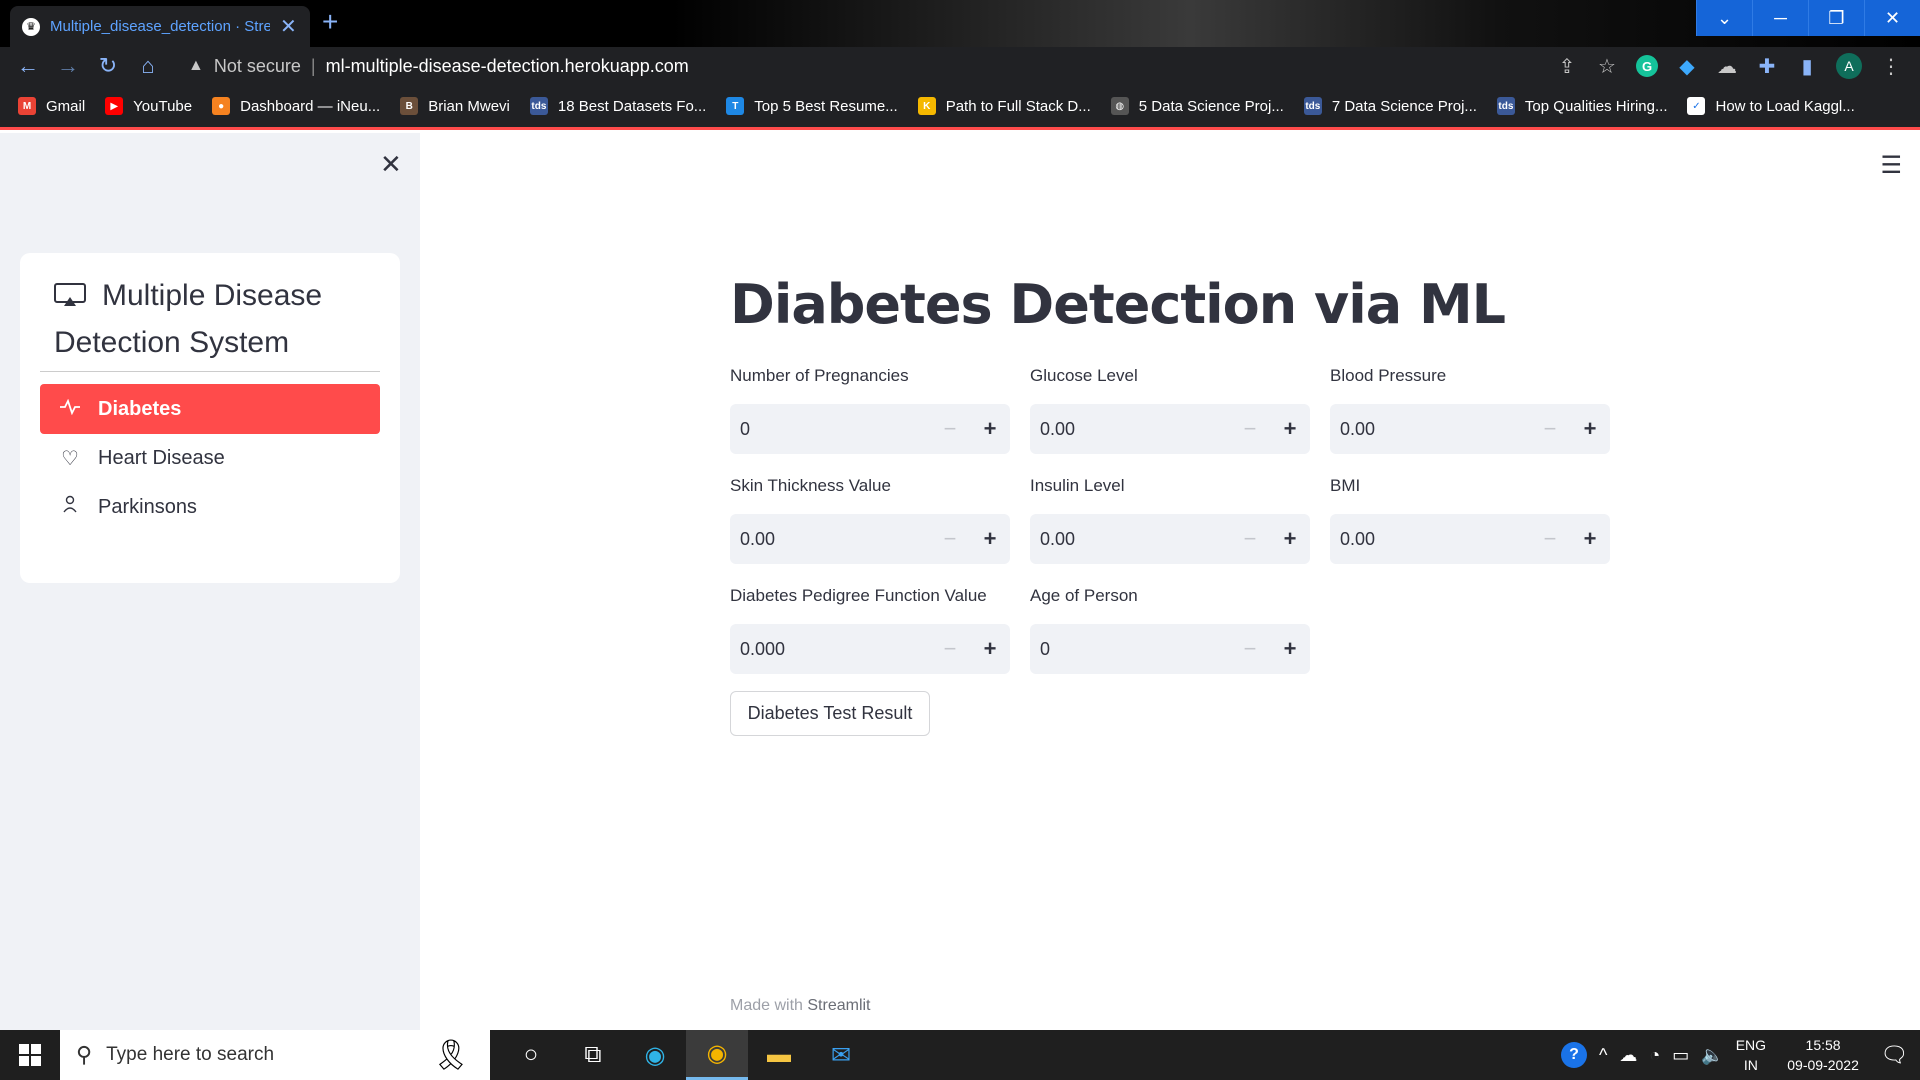 This screenshot has height=1080, width=1920. I want to click on age-field: Age of Person 0 − +, so click(1170, 630).